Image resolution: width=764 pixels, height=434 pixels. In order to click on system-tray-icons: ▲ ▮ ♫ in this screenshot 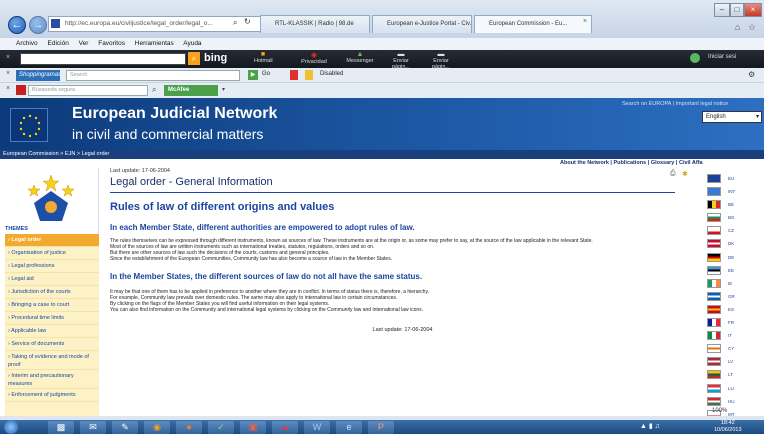, I will do `click(650, 426)`.